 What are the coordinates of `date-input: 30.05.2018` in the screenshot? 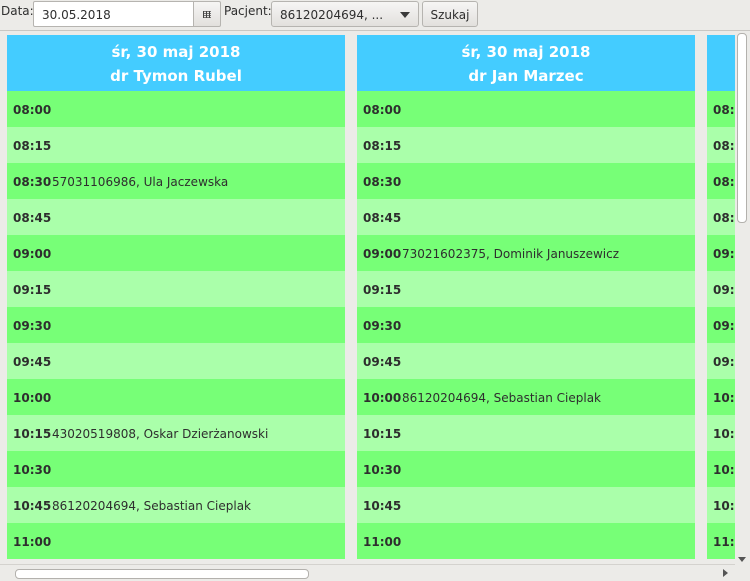 It's located at (113, 14).